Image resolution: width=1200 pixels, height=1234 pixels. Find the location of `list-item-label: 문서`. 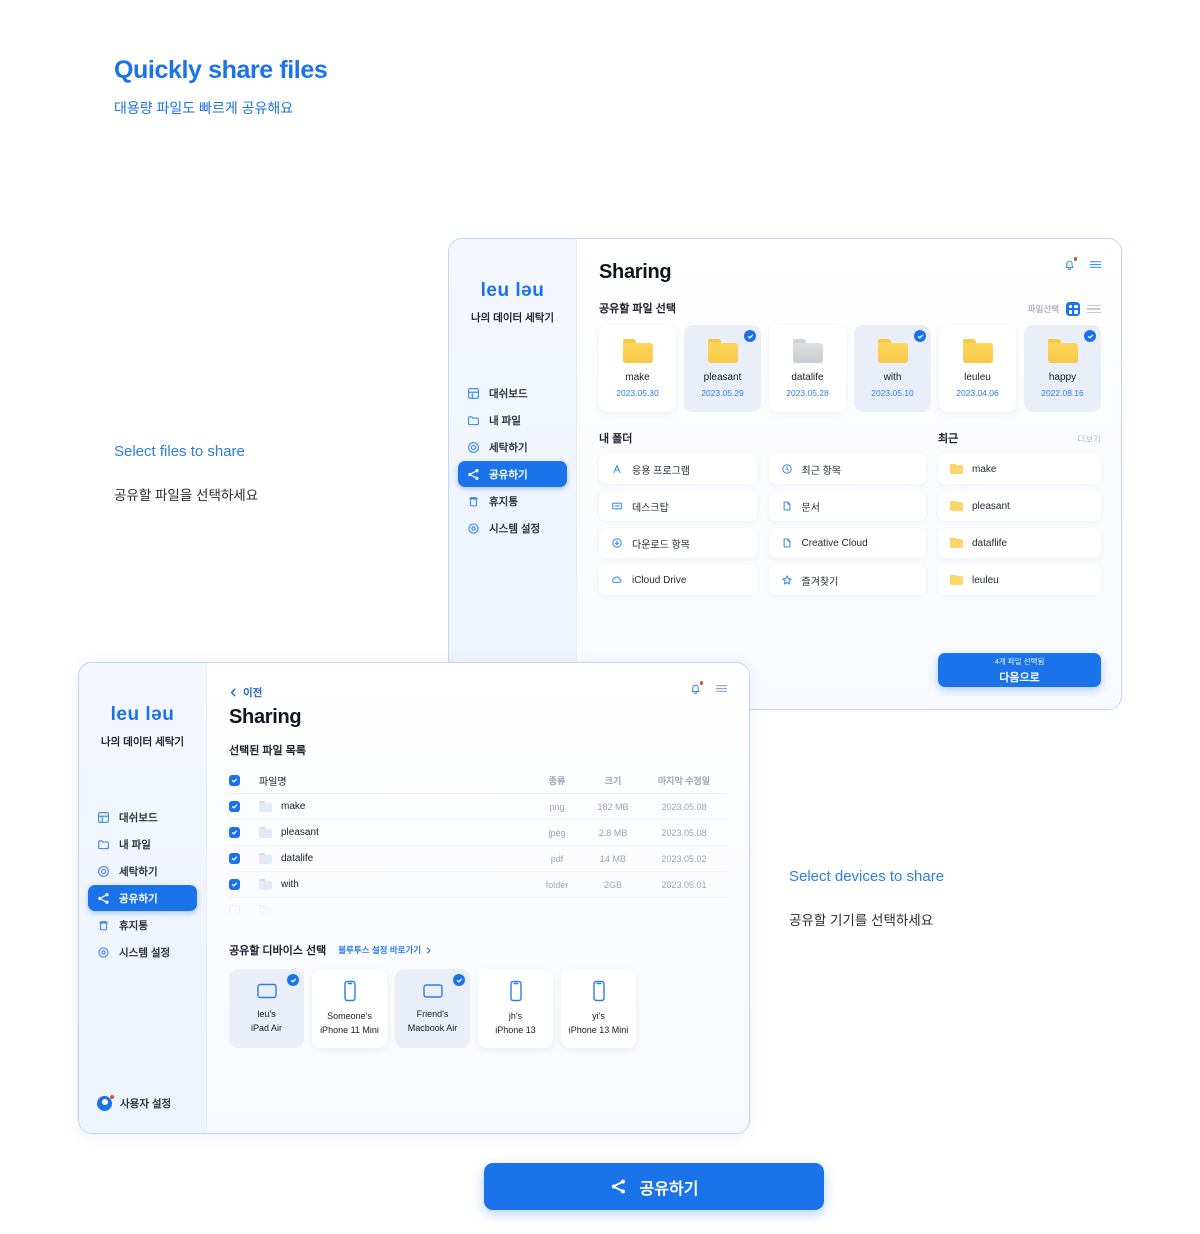

list-item-label: 문서 is located at coordinates (810, 508).